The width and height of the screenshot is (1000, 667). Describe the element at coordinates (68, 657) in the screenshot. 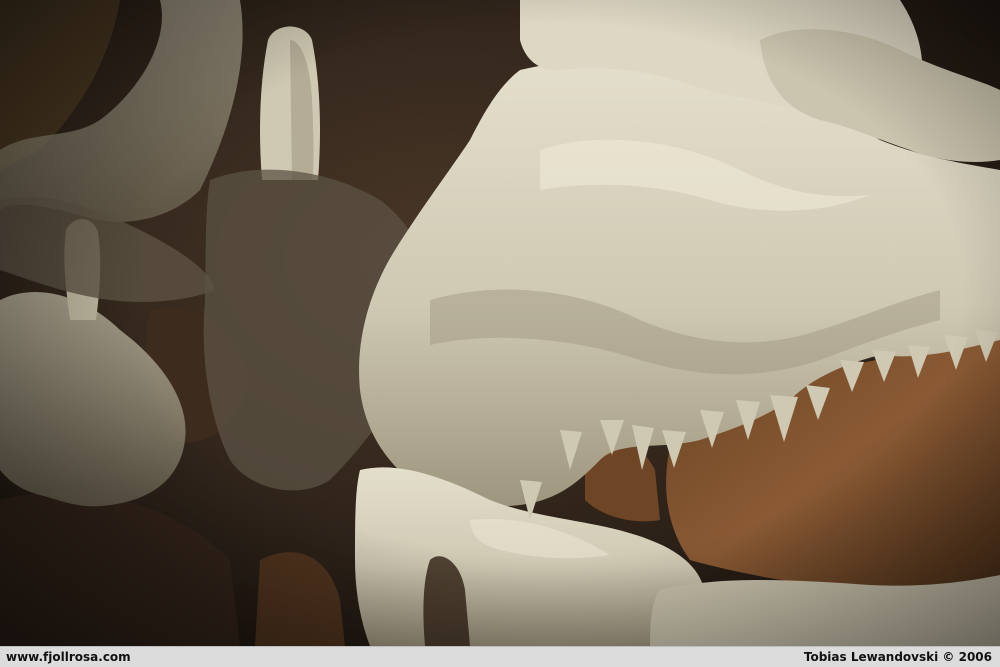

I see `website-credit: www.fjollrosa.com` at that location.